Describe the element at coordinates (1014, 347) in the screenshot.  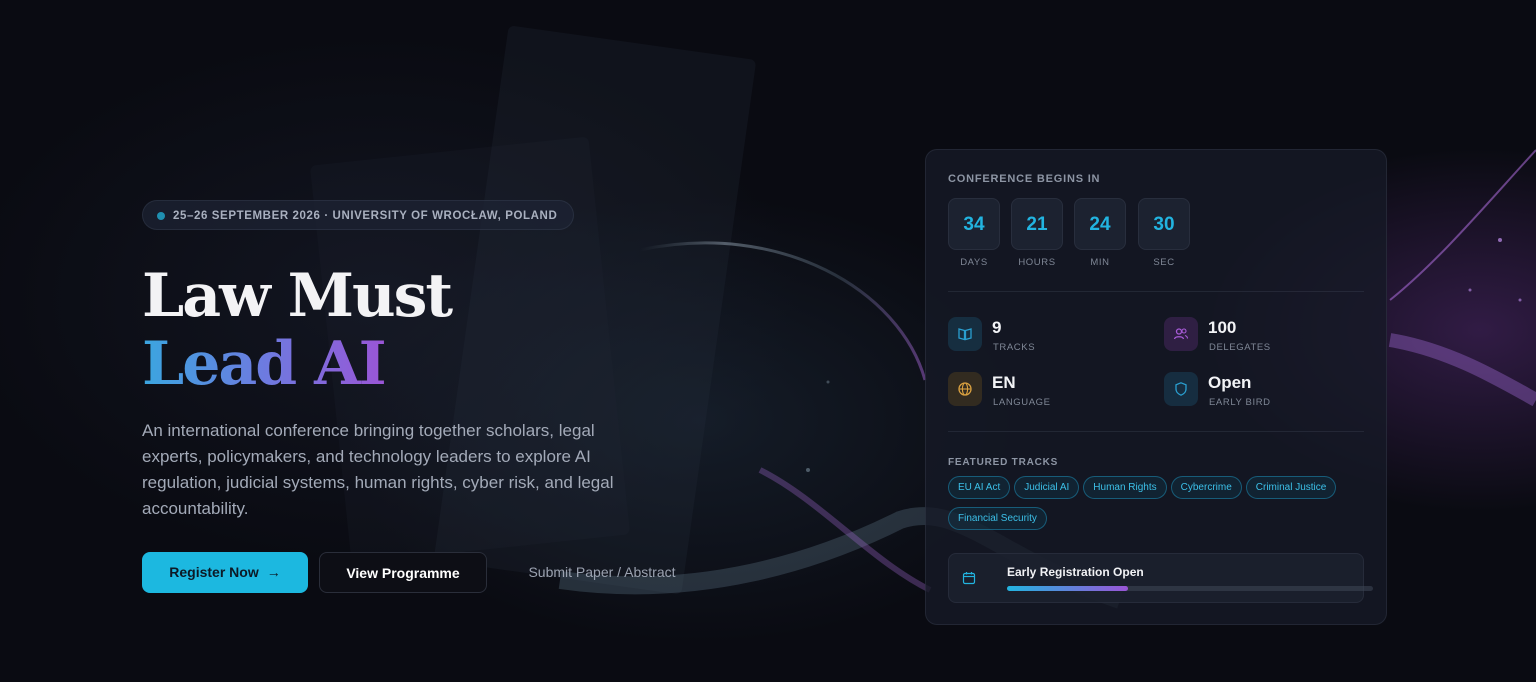
I see `tracks-label: TRACKS` at that location.